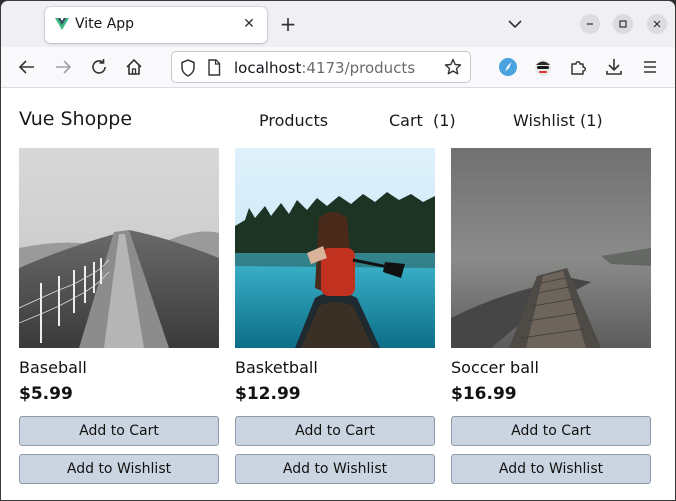  I want to click on back-arrow-icon, so click(27, 67).